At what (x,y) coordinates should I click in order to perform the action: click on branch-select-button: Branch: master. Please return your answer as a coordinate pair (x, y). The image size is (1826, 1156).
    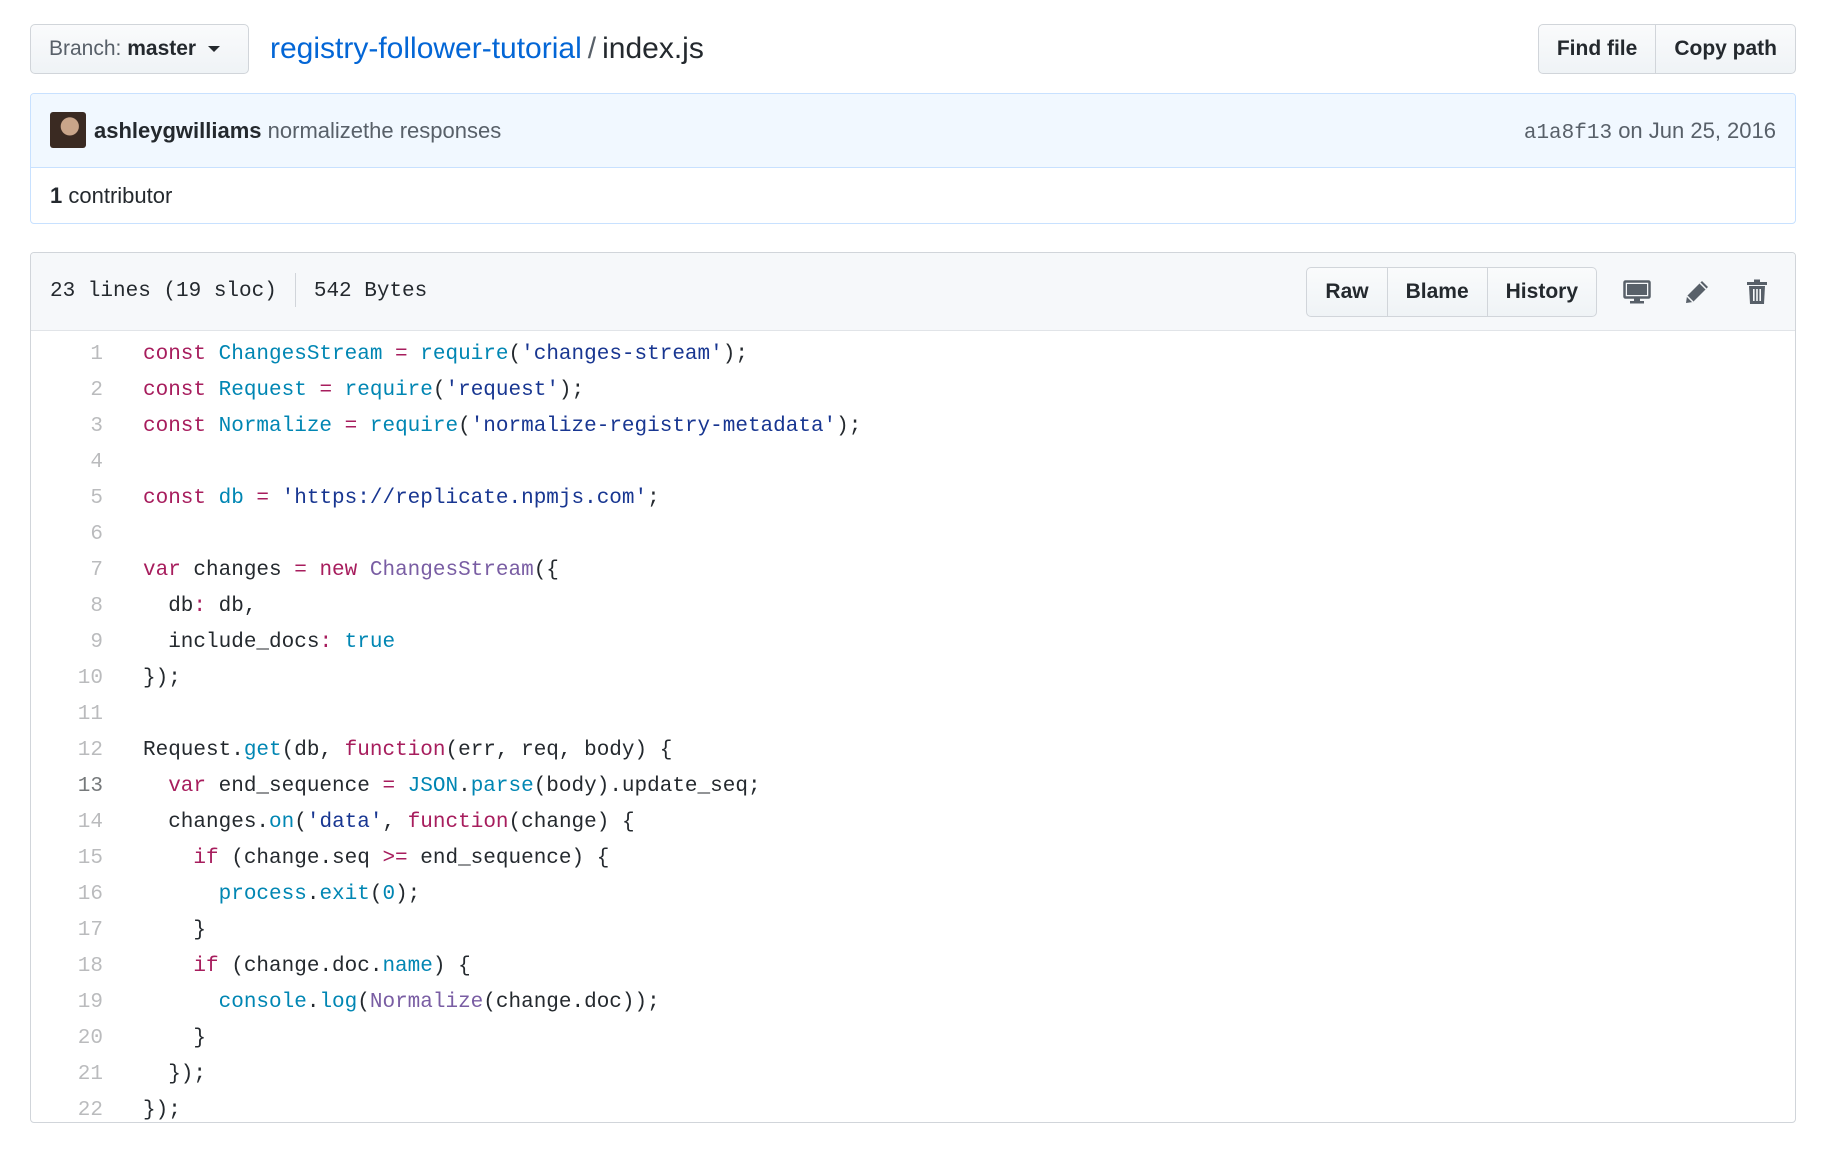
    Looking at the image, I should click on (139, 49).